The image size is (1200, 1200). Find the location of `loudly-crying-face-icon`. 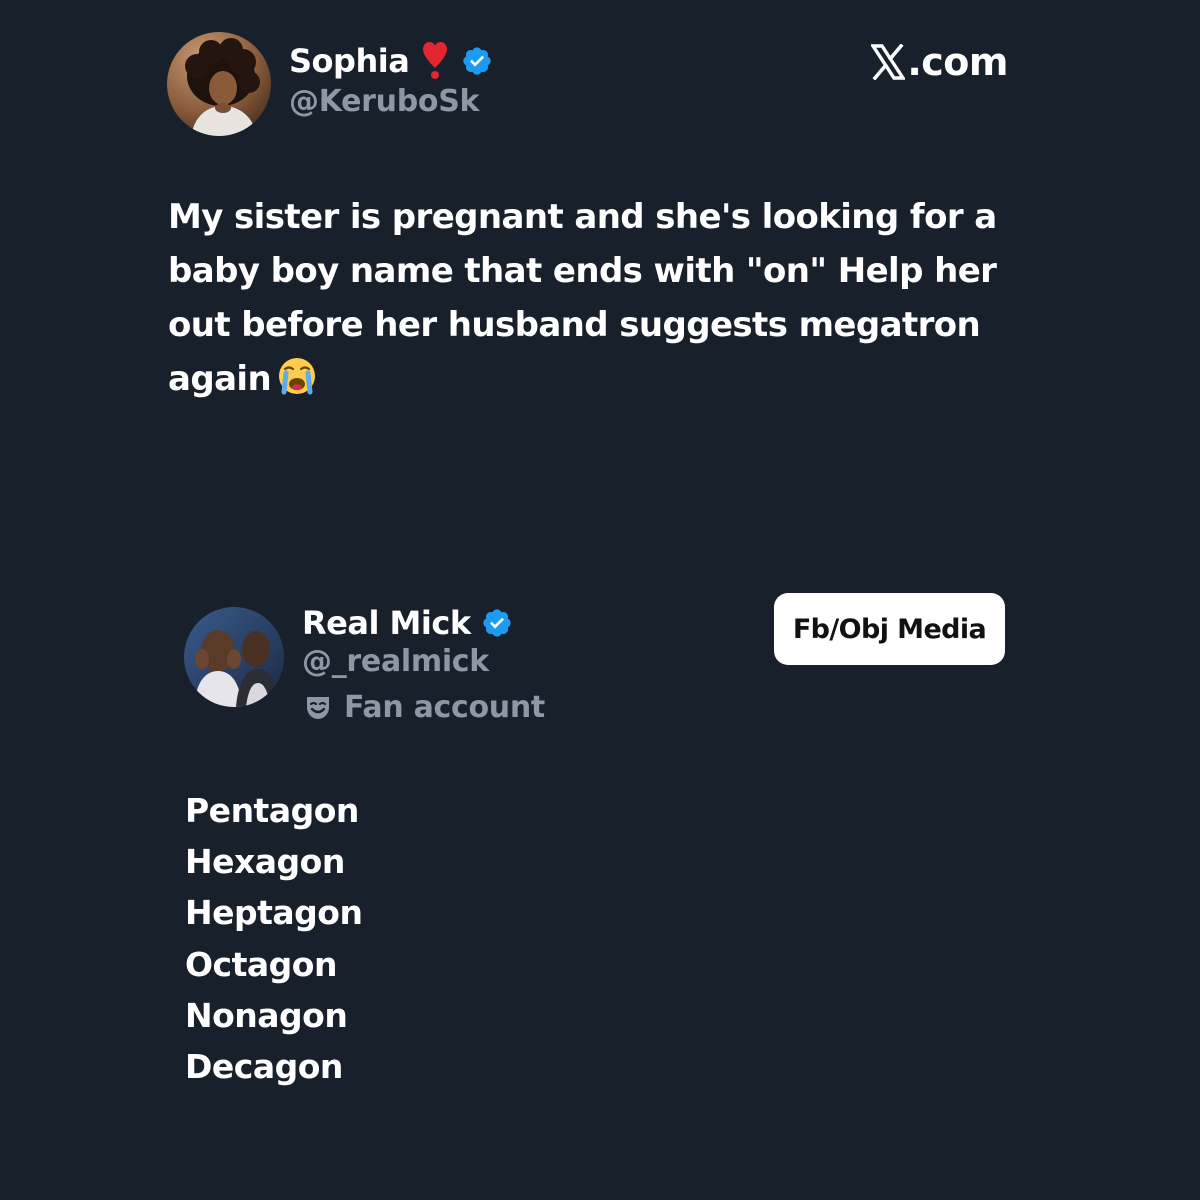

loudly-crying-face-icon is located at coordinates (297, 376).